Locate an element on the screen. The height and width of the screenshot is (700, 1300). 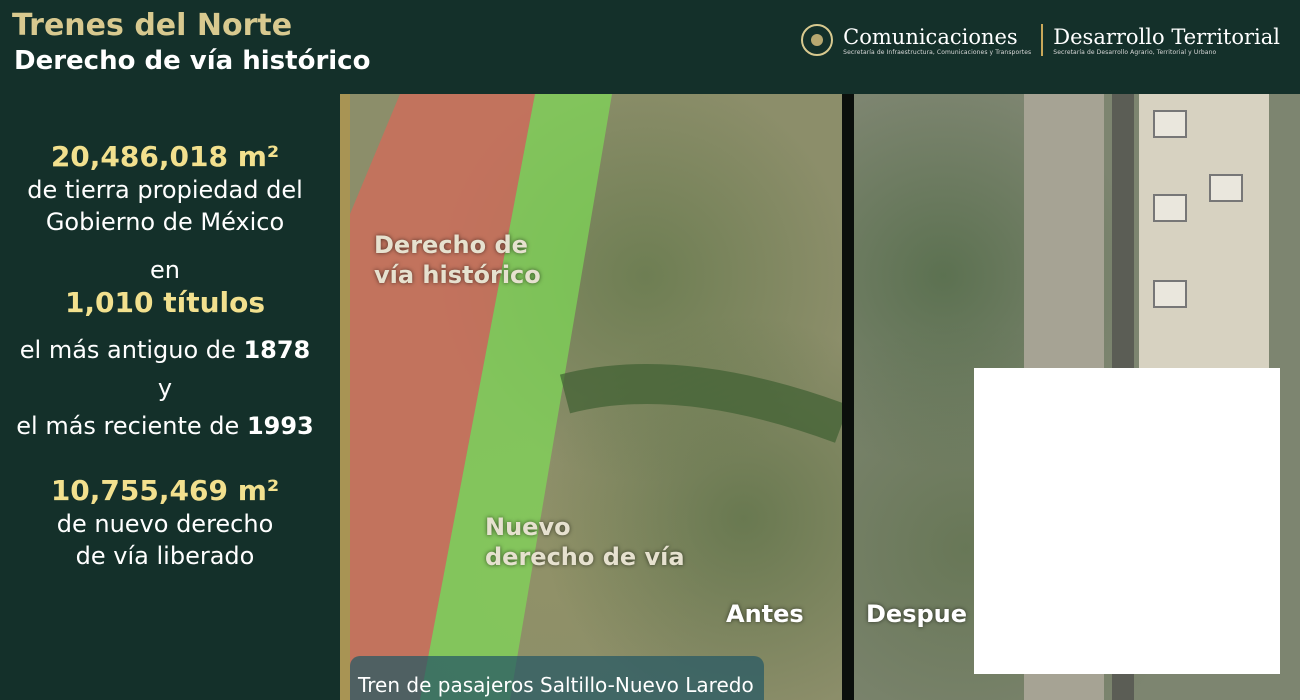
stat-area-desc-1: de tierra propiedad del is located at coordinates (165, 190).